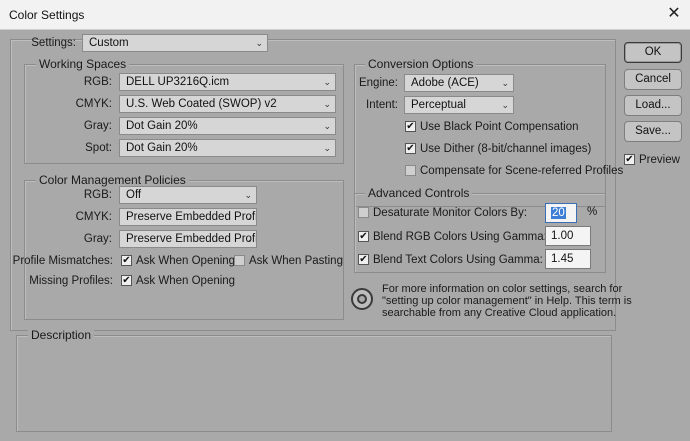  I want to click on scene-referred-label: Compensate for Scene-referred Profiles, so click(522, 171).